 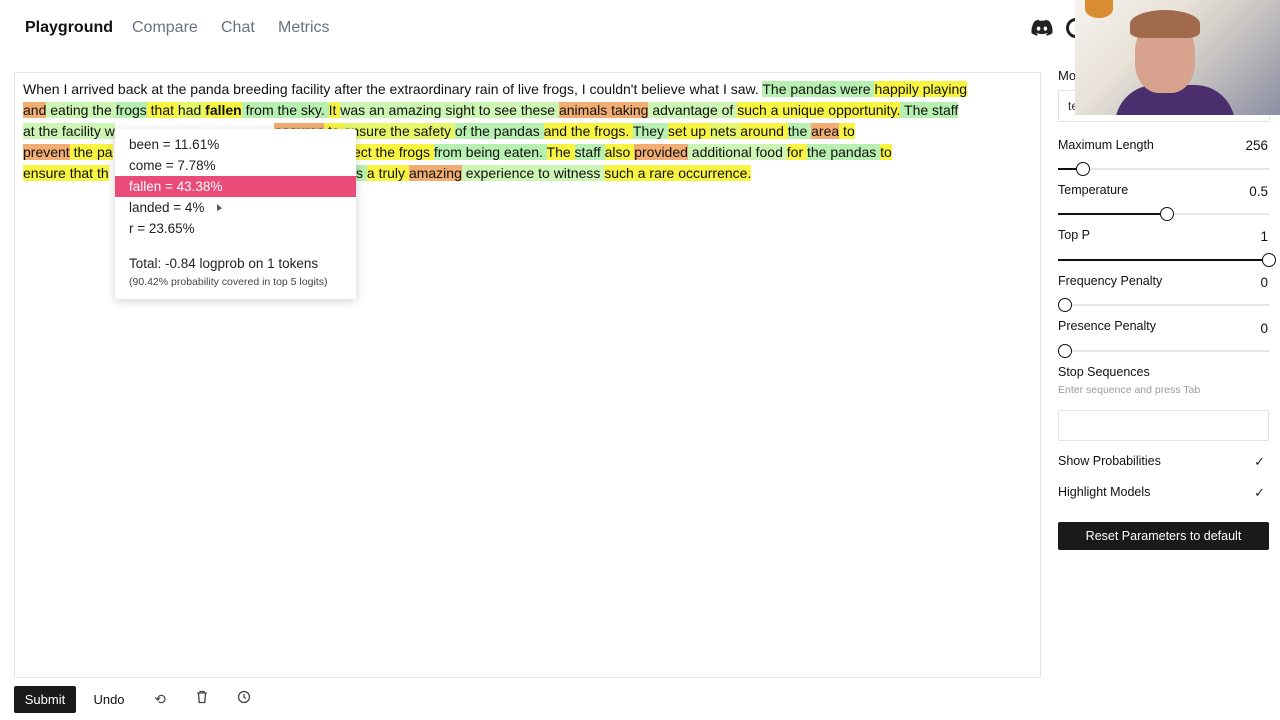 I want to click on token-span: such a rare occurrence., so click(x=678, y=173).